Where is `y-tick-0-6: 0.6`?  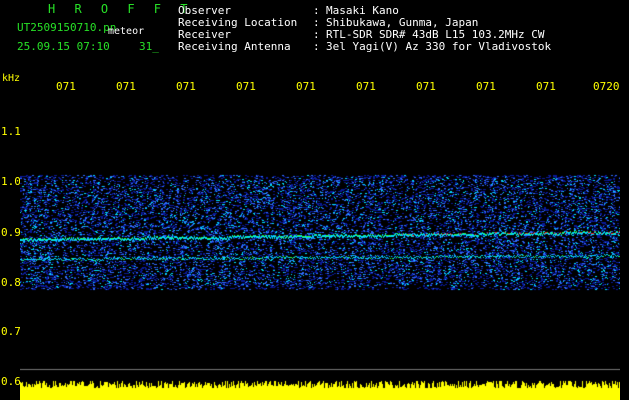
y-tick-0-6: 0.6 is located at coordinates (11, 381).